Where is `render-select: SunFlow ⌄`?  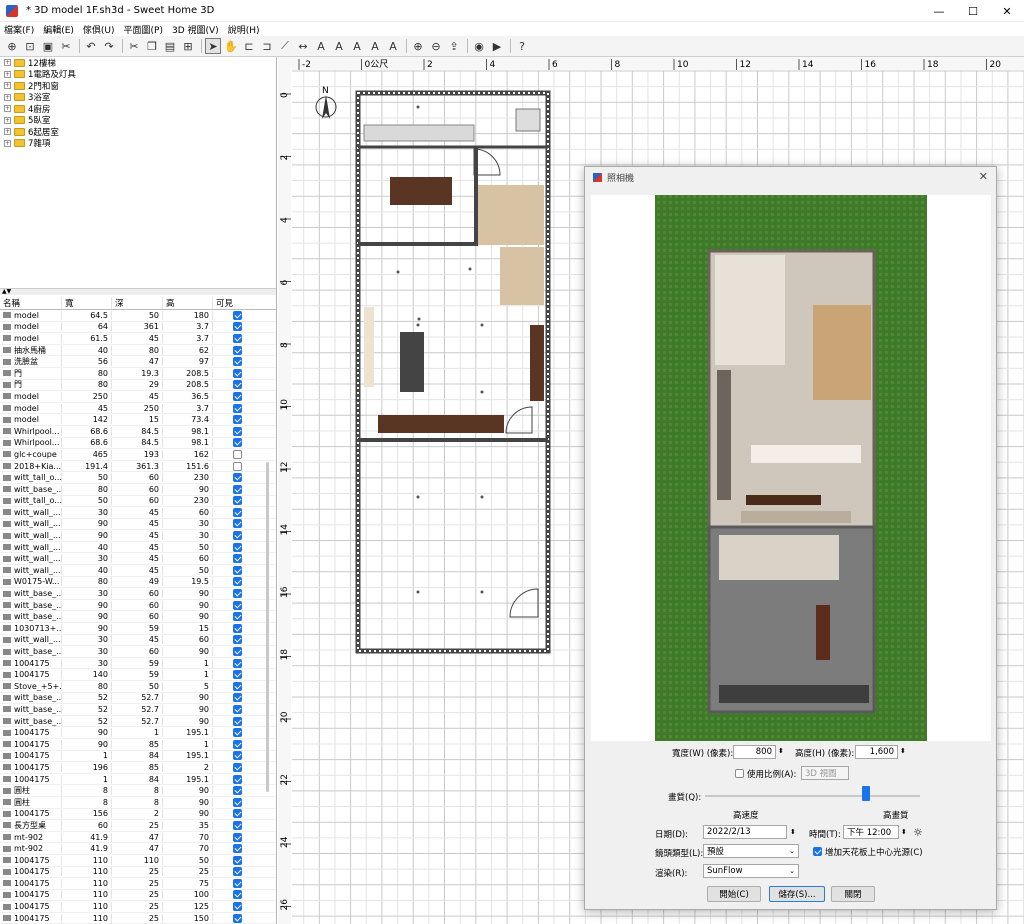
render-select: SunFlow ⌄ is located at coordinates (751, 871).